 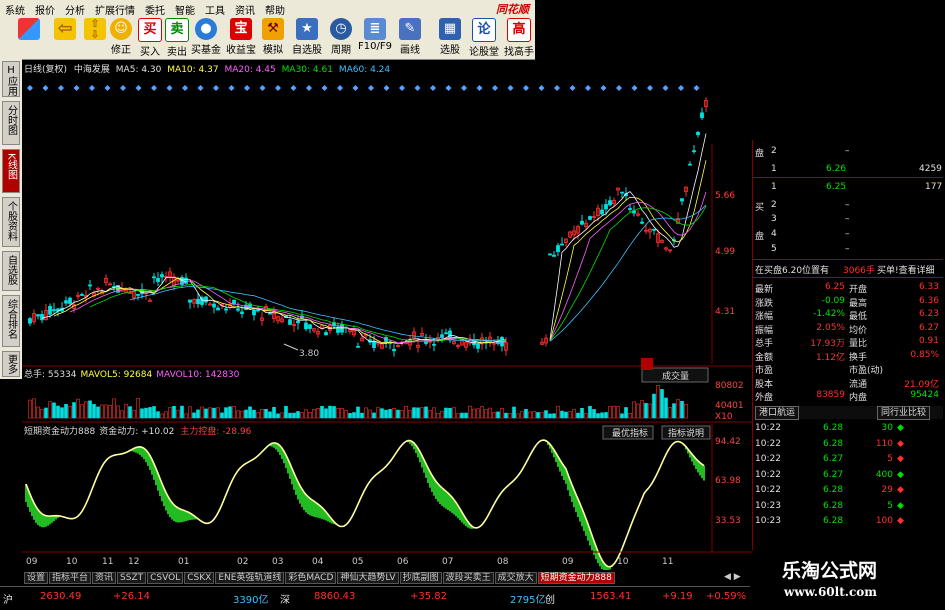 I want to click on big-order-alert: 在买盘6.20位置有 3066手 买单!查看详细, so click(x=848, y=269).